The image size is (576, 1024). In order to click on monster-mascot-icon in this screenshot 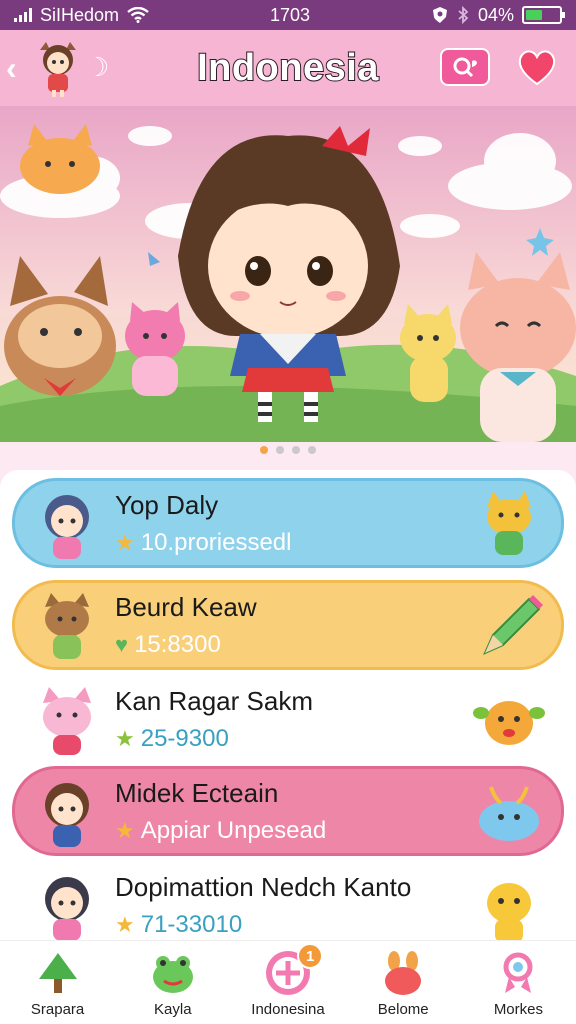, I will do `click(509, 723)`.